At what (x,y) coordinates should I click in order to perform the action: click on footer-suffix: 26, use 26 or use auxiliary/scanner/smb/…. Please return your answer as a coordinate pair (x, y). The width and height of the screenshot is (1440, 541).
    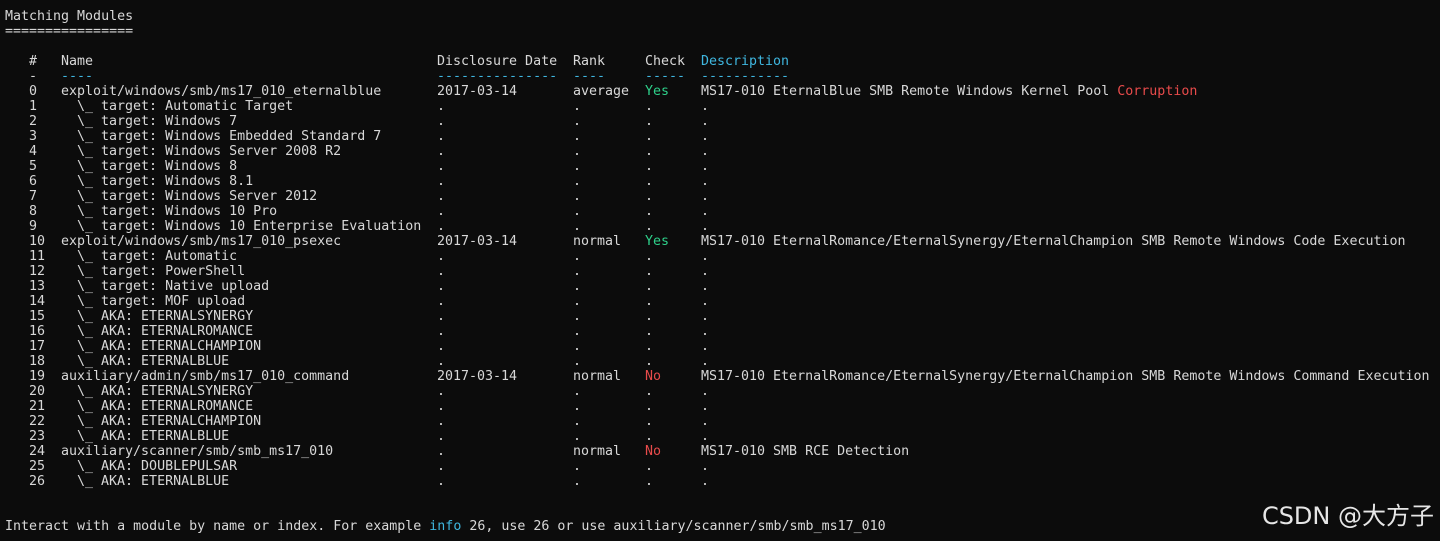
    Looking at the image, I should click on (673, 526).